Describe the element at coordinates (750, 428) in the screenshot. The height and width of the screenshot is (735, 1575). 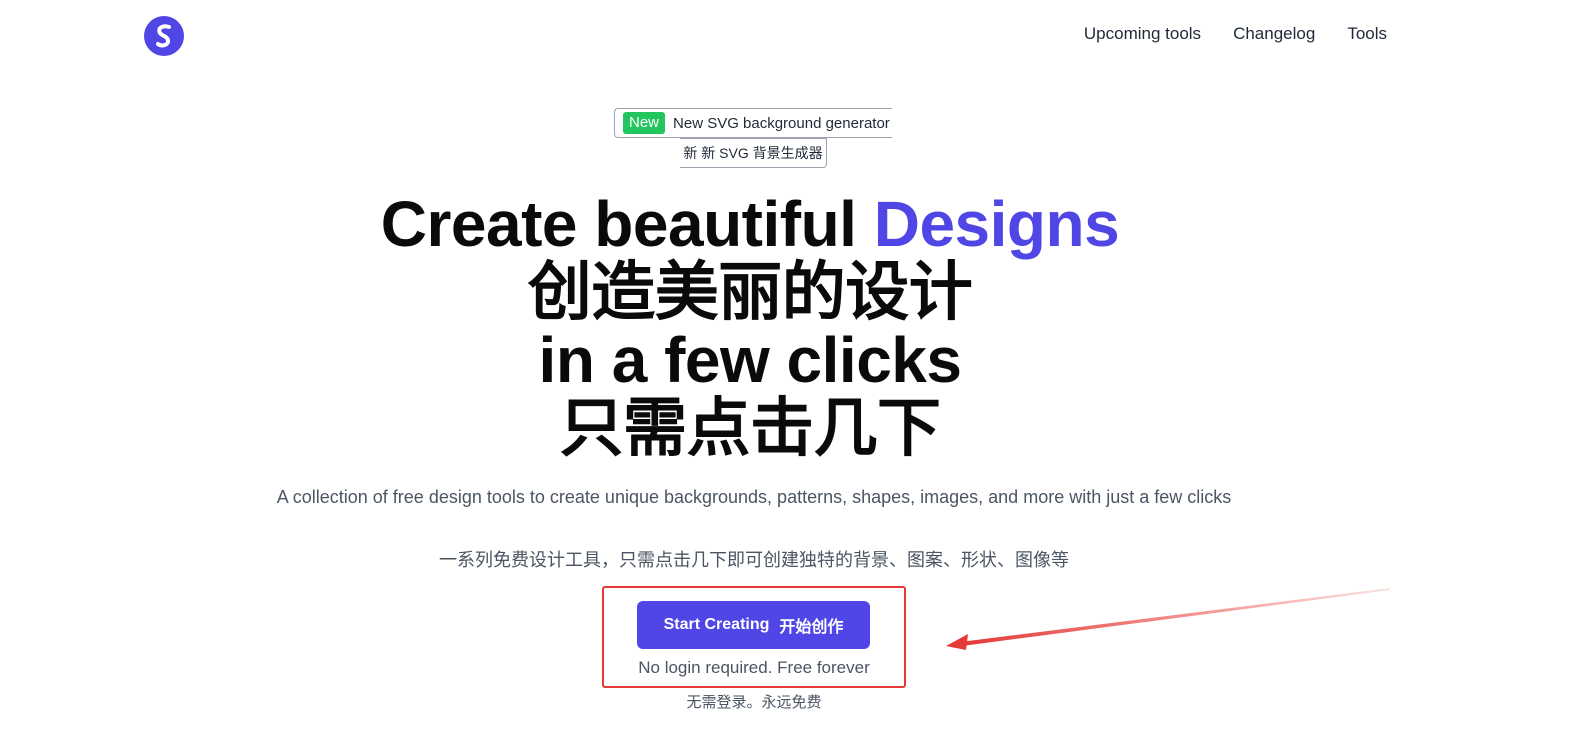
I see `hero-line-4: 只需点击几下` at that location.